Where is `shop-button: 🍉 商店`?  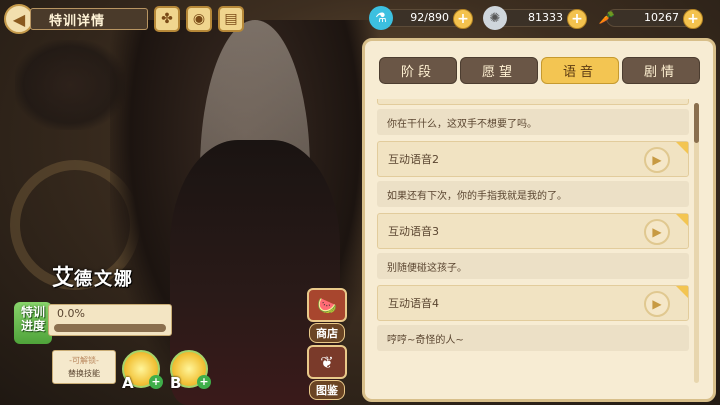 shop-button: 🍉 商店 is located at coordinates (327, 315).